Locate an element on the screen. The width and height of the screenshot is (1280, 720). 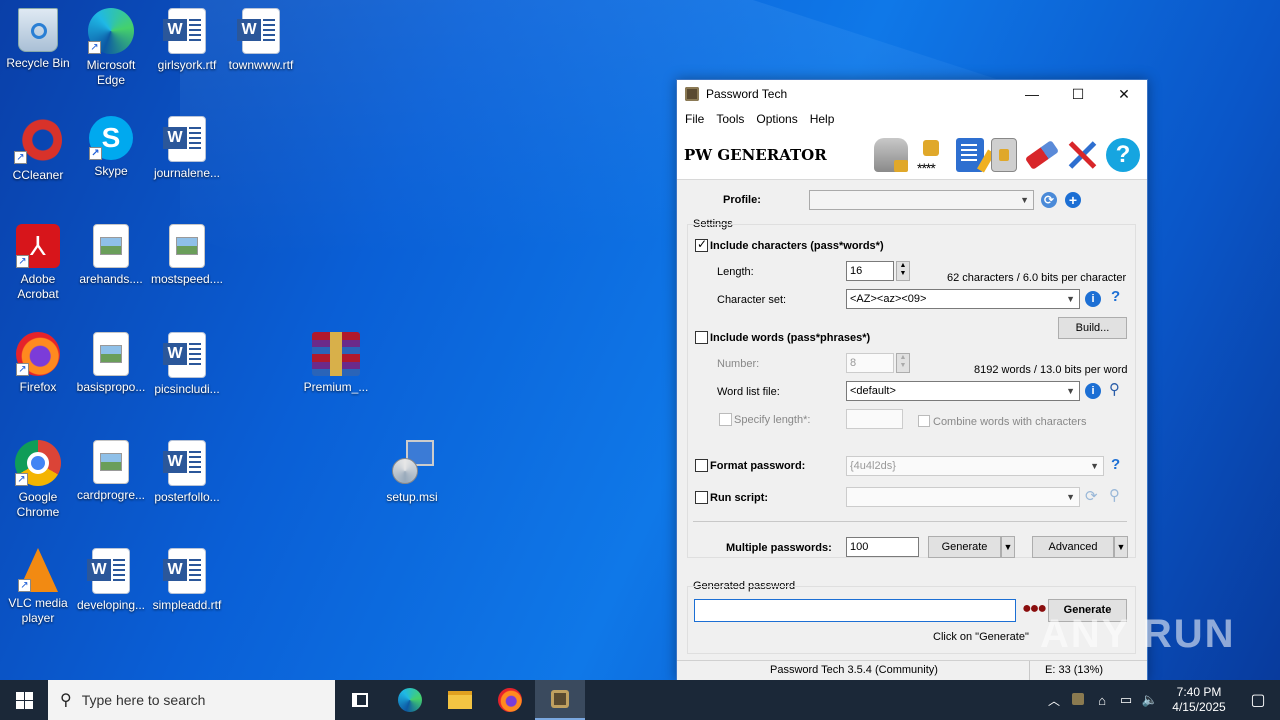
characters-info: 62 characters / 6.0 bits per character is located at coordinates (1037, 278).